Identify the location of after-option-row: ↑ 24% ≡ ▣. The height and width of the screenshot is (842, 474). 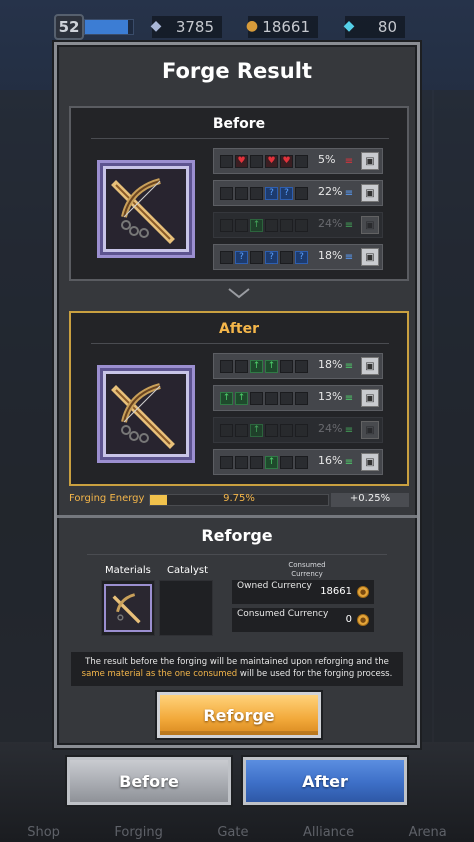
(298, 430).